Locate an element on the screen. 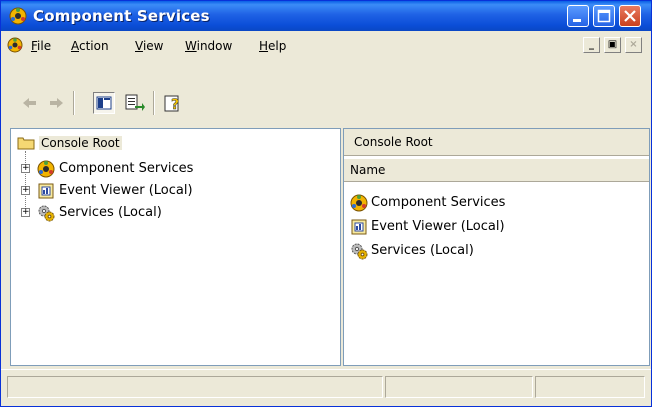  tree-item-label: Event Viewer (Local) is located at coordinates (126, 190).